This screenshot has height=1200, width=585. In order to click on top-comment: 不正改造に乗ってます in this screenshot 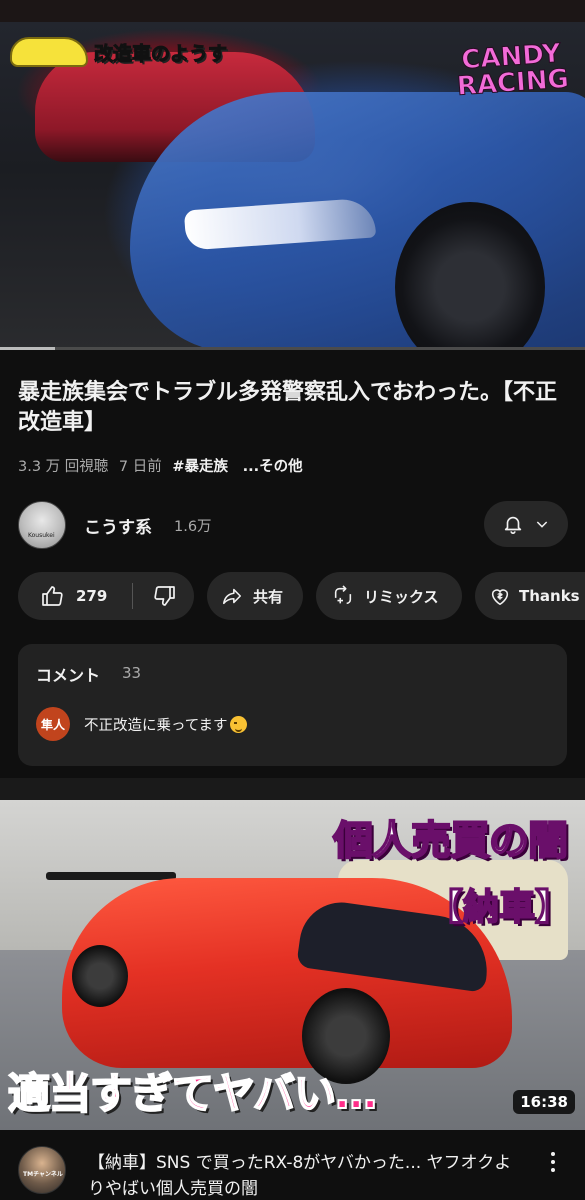, I will do `click(165, 724)`.